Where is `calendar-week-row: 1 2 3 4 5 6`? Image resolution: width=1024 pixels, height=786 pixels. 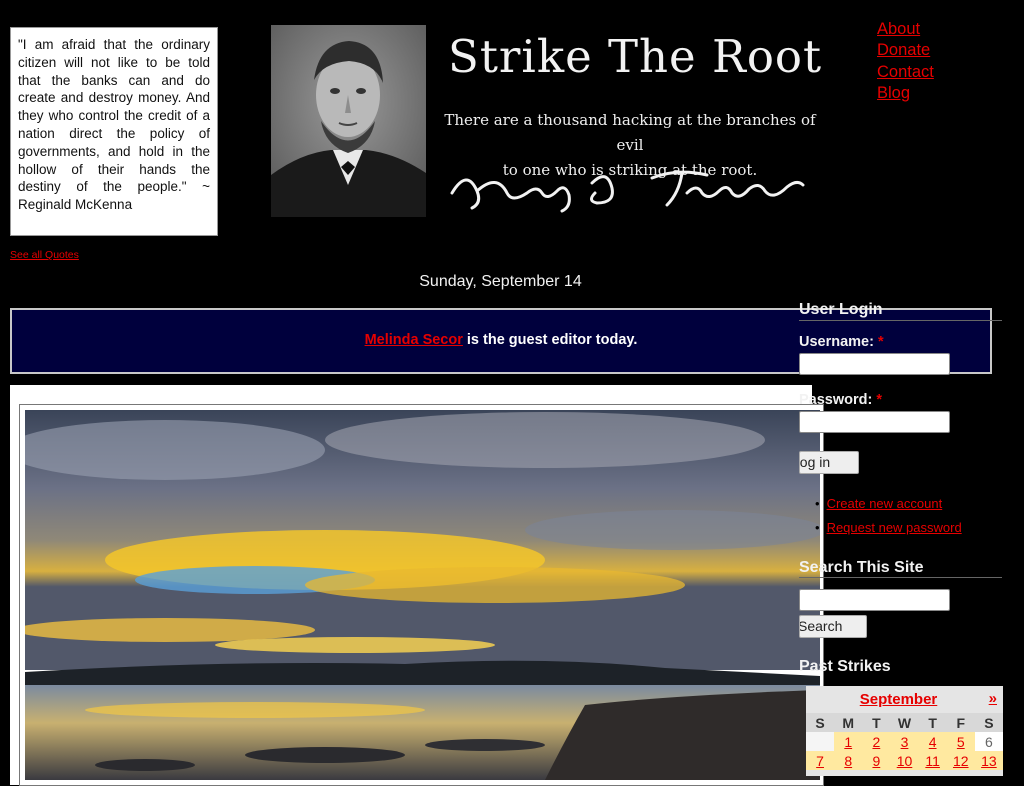
calendar-week-row: 1 2 3 4 5 6 is located at coordinates (904, 741).